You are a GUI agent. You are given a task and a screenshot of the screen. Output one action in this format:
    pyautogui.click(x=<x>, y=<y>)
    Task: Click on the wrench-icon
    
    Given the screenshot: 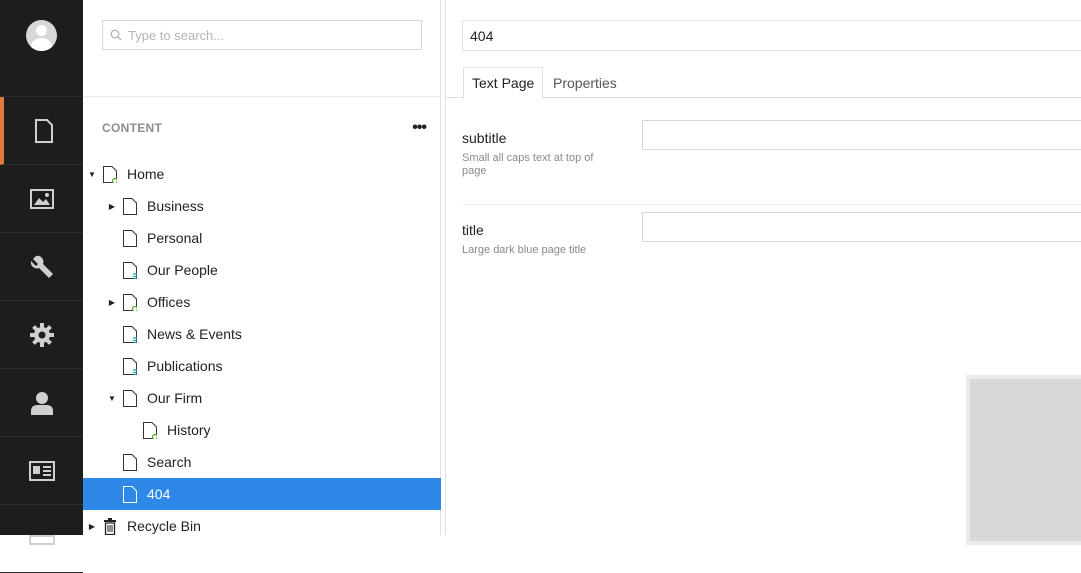 What is the action you would take?
    pyautogui.click(x=41, y=266)
    